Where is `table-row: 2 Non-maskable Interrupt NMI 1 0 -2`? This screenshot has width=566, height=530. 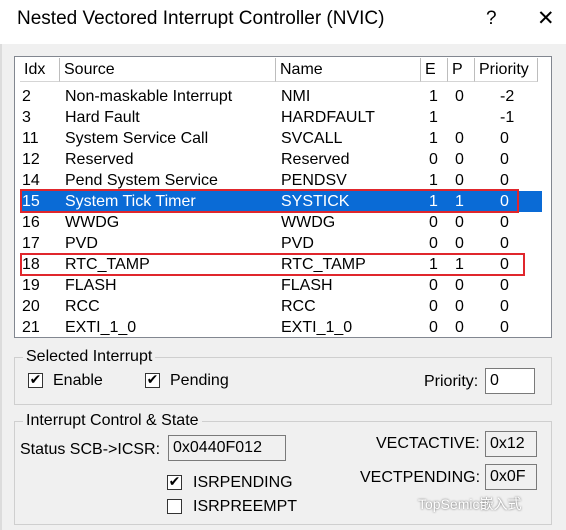 table-row: 2 Non-maskable Interrupt NMI 1 0 -2 is located at coordinates (281, 96).